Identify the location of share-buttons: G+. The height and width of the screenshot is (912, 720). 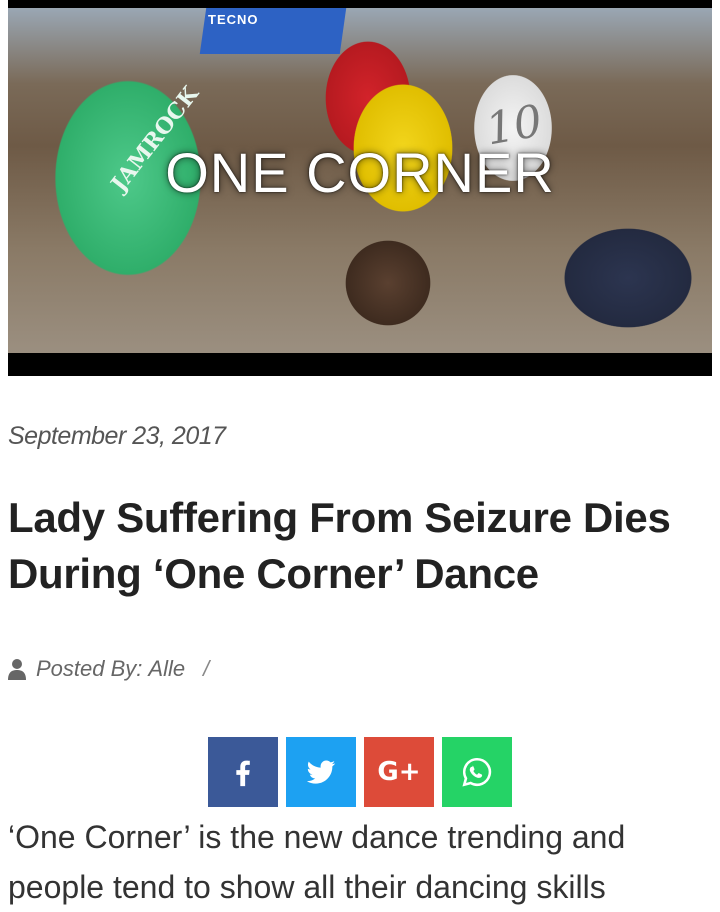
(360, 772).